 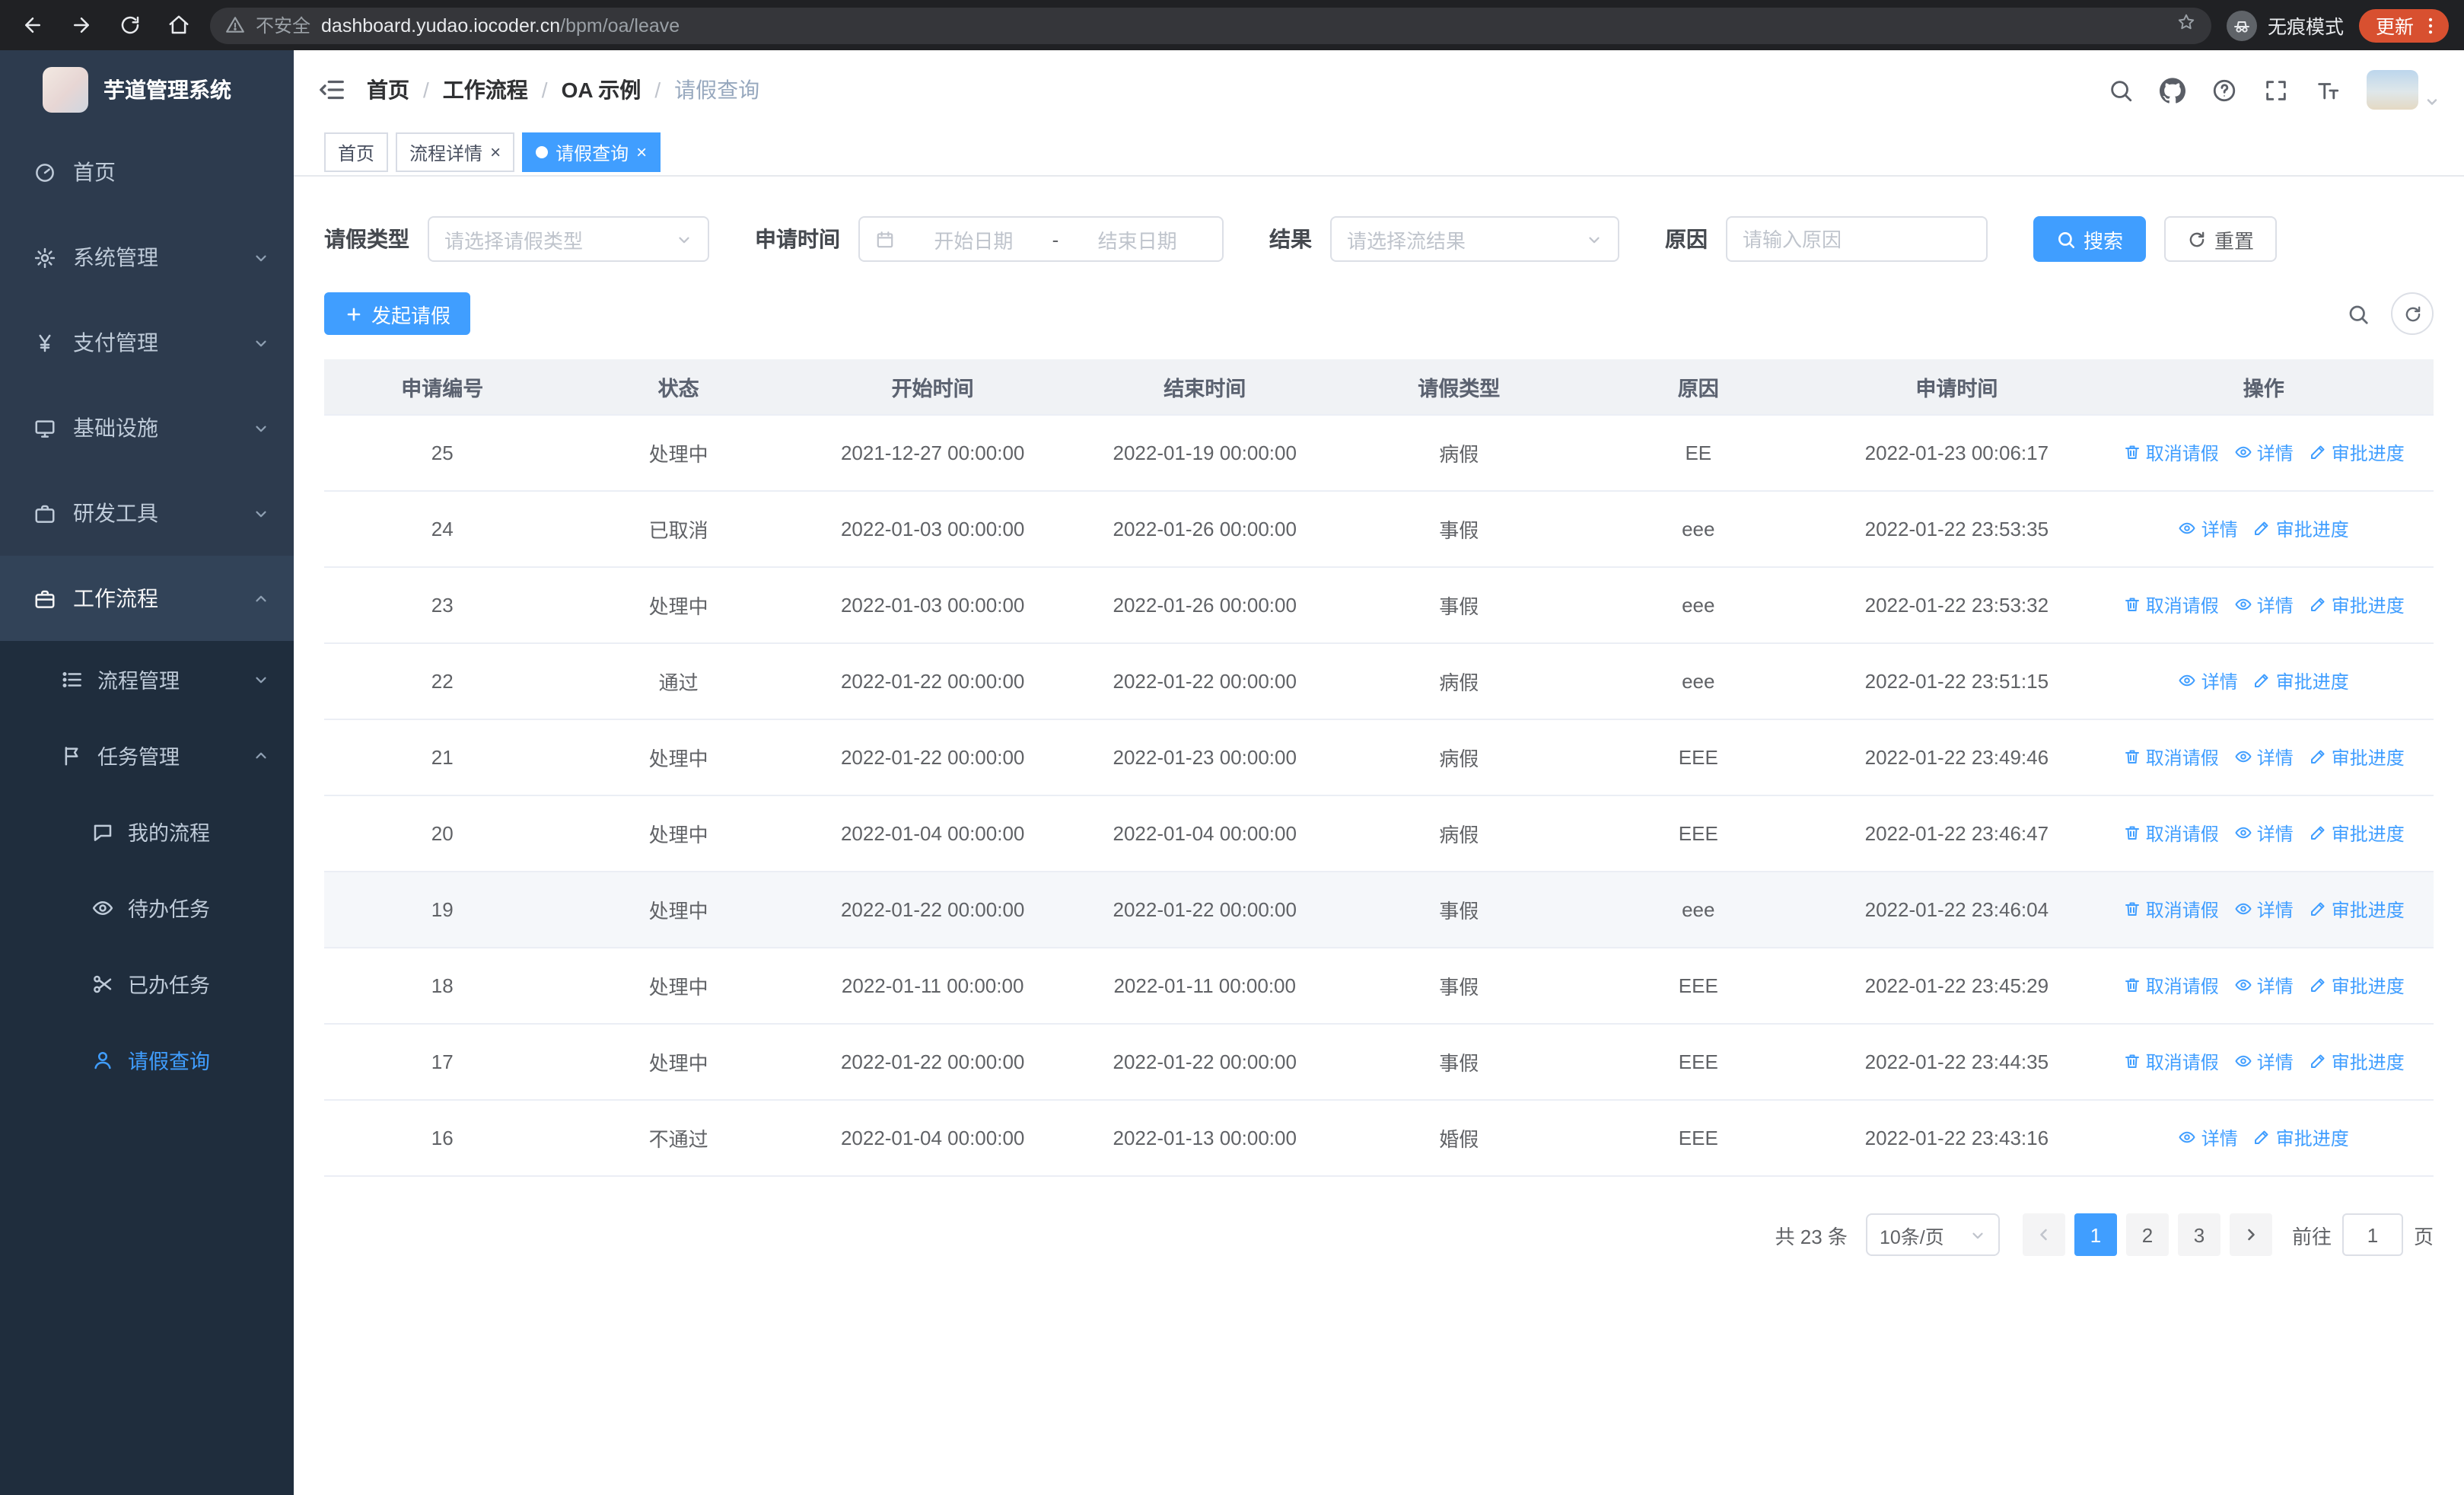 What do you see at coordinates (397, 314) in the screenshot?
I see `create-leave-button: 发起请假` at bounding box center [397, 314].